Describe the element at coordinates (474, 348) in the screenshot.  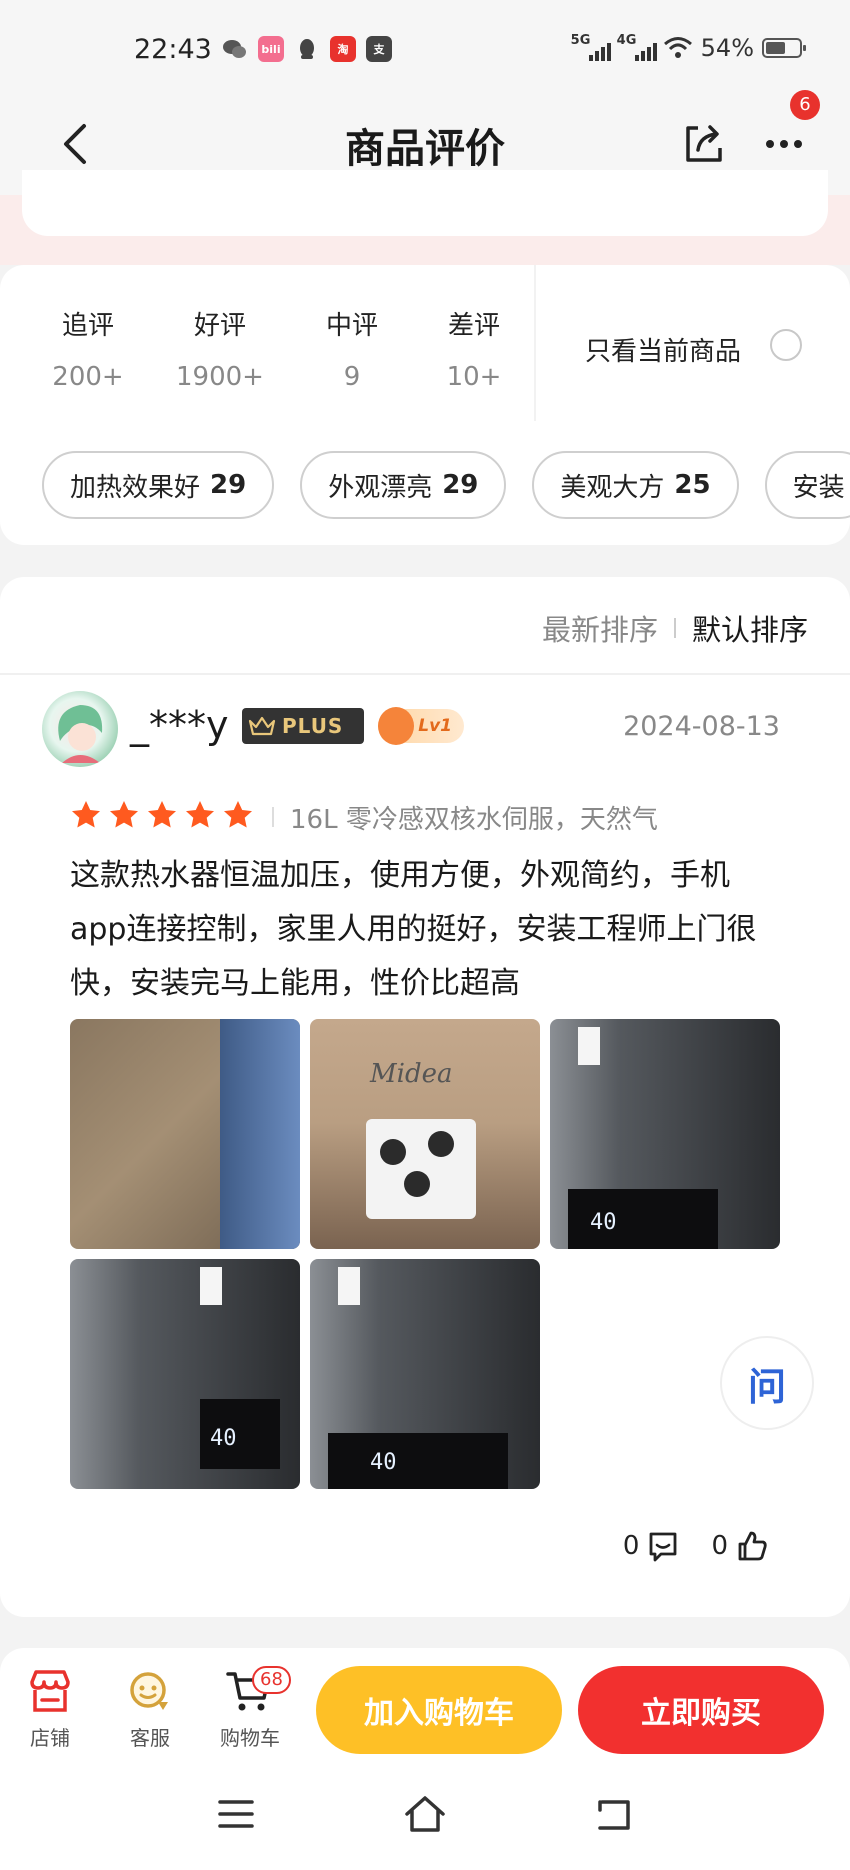
I see `tab-negative: 差评 10+` at that location.